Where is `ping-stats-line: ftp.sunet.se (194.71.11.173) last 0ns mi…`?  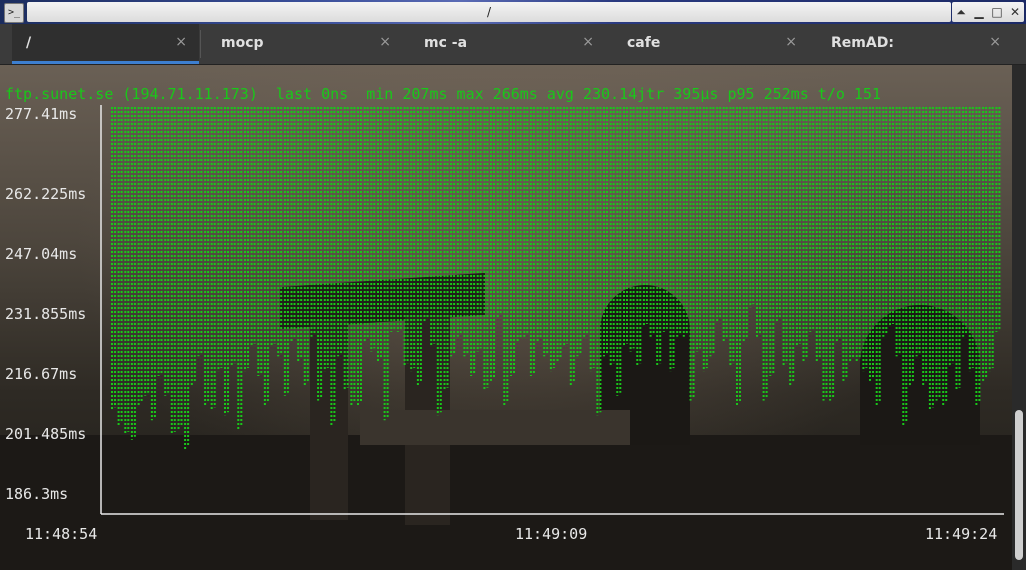 ping-stats-line: ftp.sunet.se (194.71.11.173) last 0ns mi… is located at coordinates (443, 94).